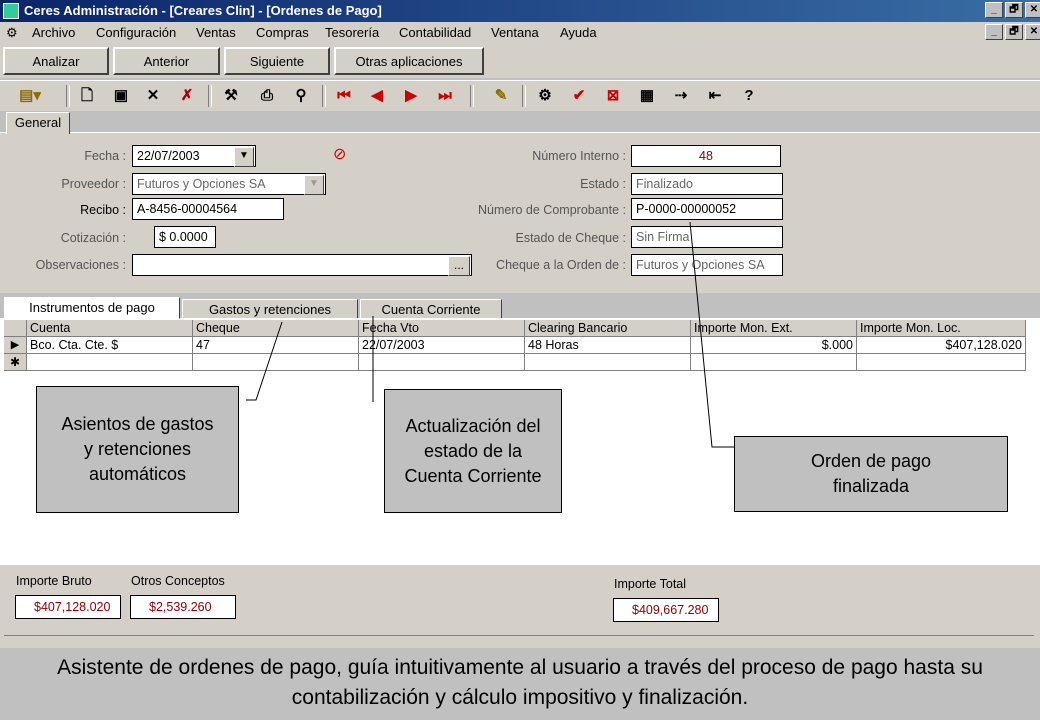  What do you see at coordinates (110, 328) in the screenshot?
I see `col-header-cuenta: Cuenta` at bounding box center [110, 328].